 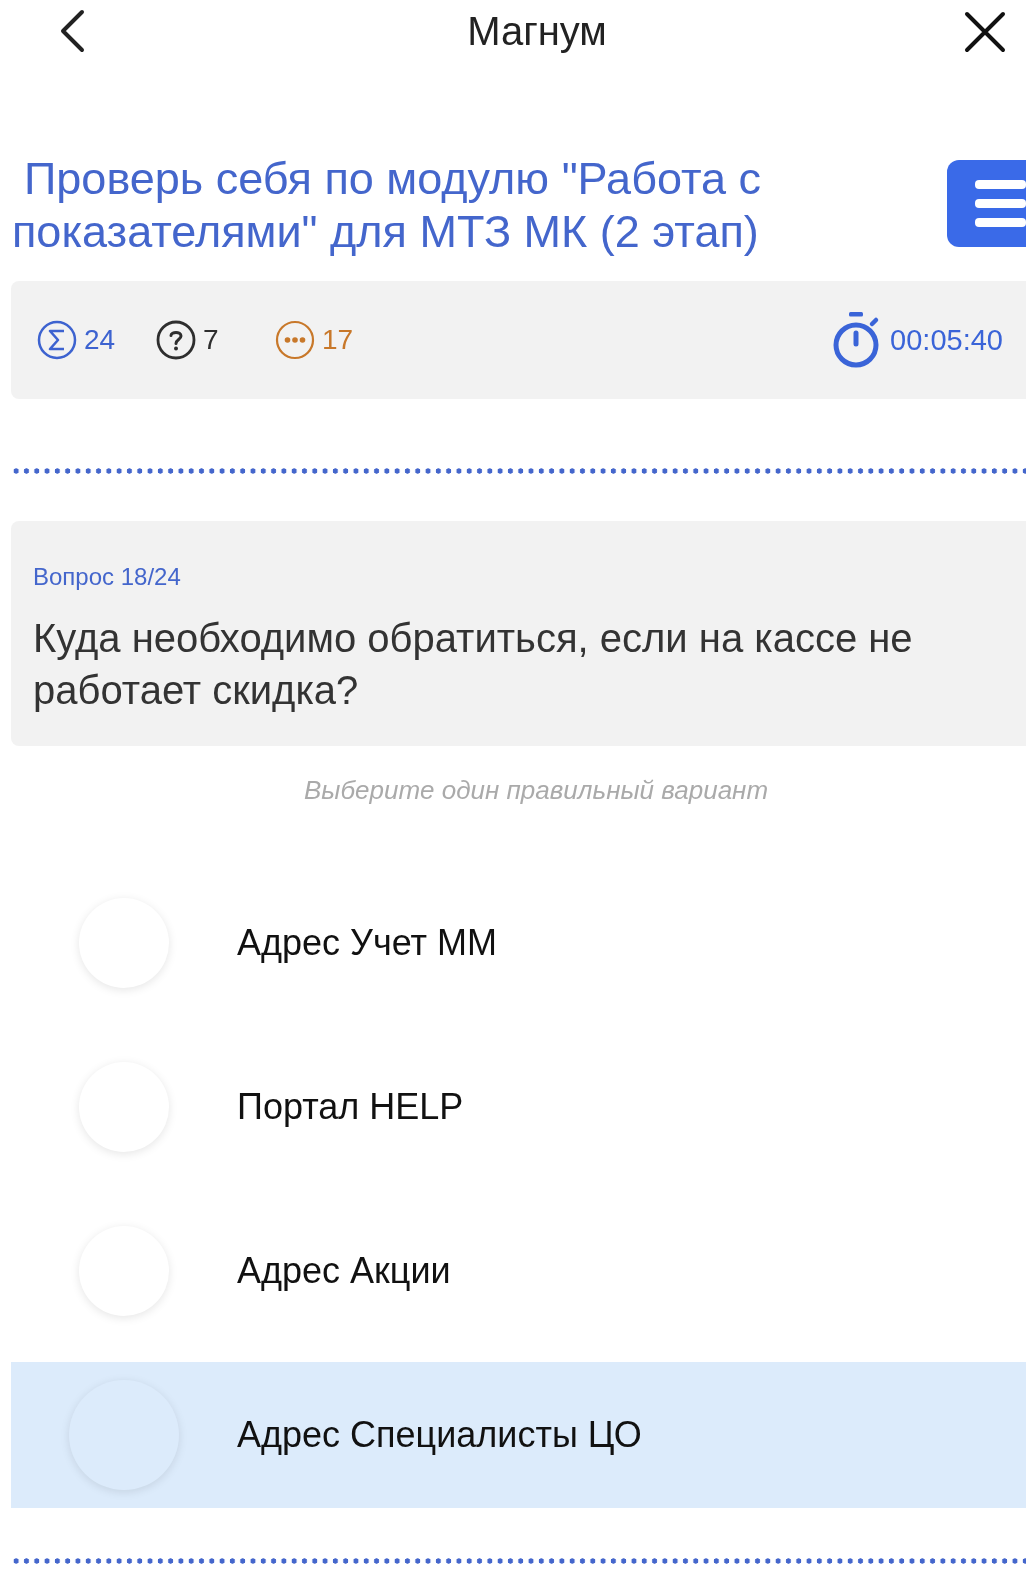 What do you see at coordinates (1000, 203) in the screenshot?
I see `menu-icon` at bounding box center [1000, 203].